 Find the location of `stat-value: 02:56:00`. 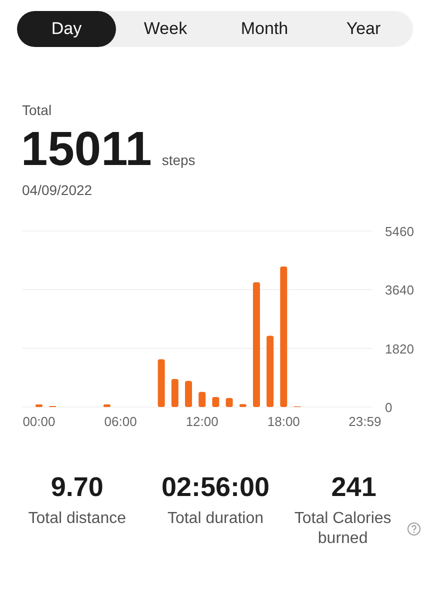

stat-value: 02:56:00 is located at coordinates (215, 487).